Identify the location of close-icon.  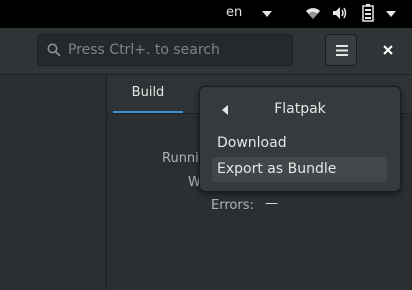
(388, 50).